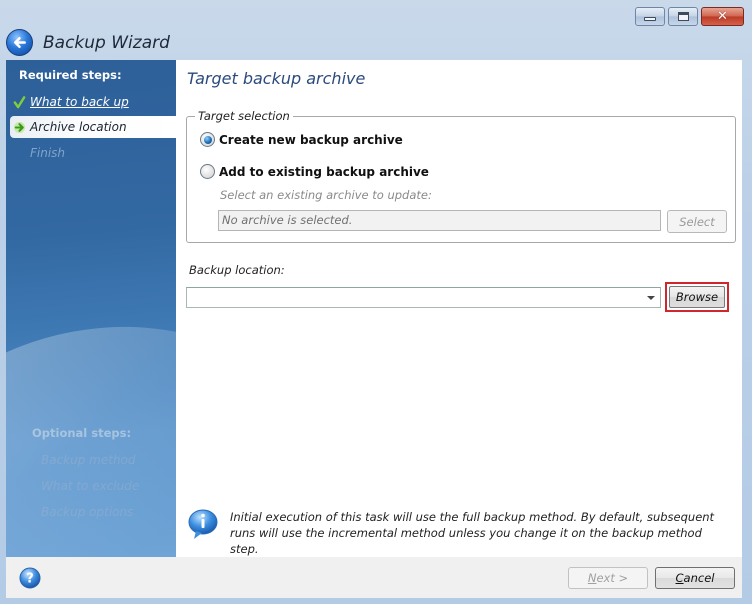 The width and height of the screenshot is (752, 604). I want to click on maximize-button, so click(683, 16).